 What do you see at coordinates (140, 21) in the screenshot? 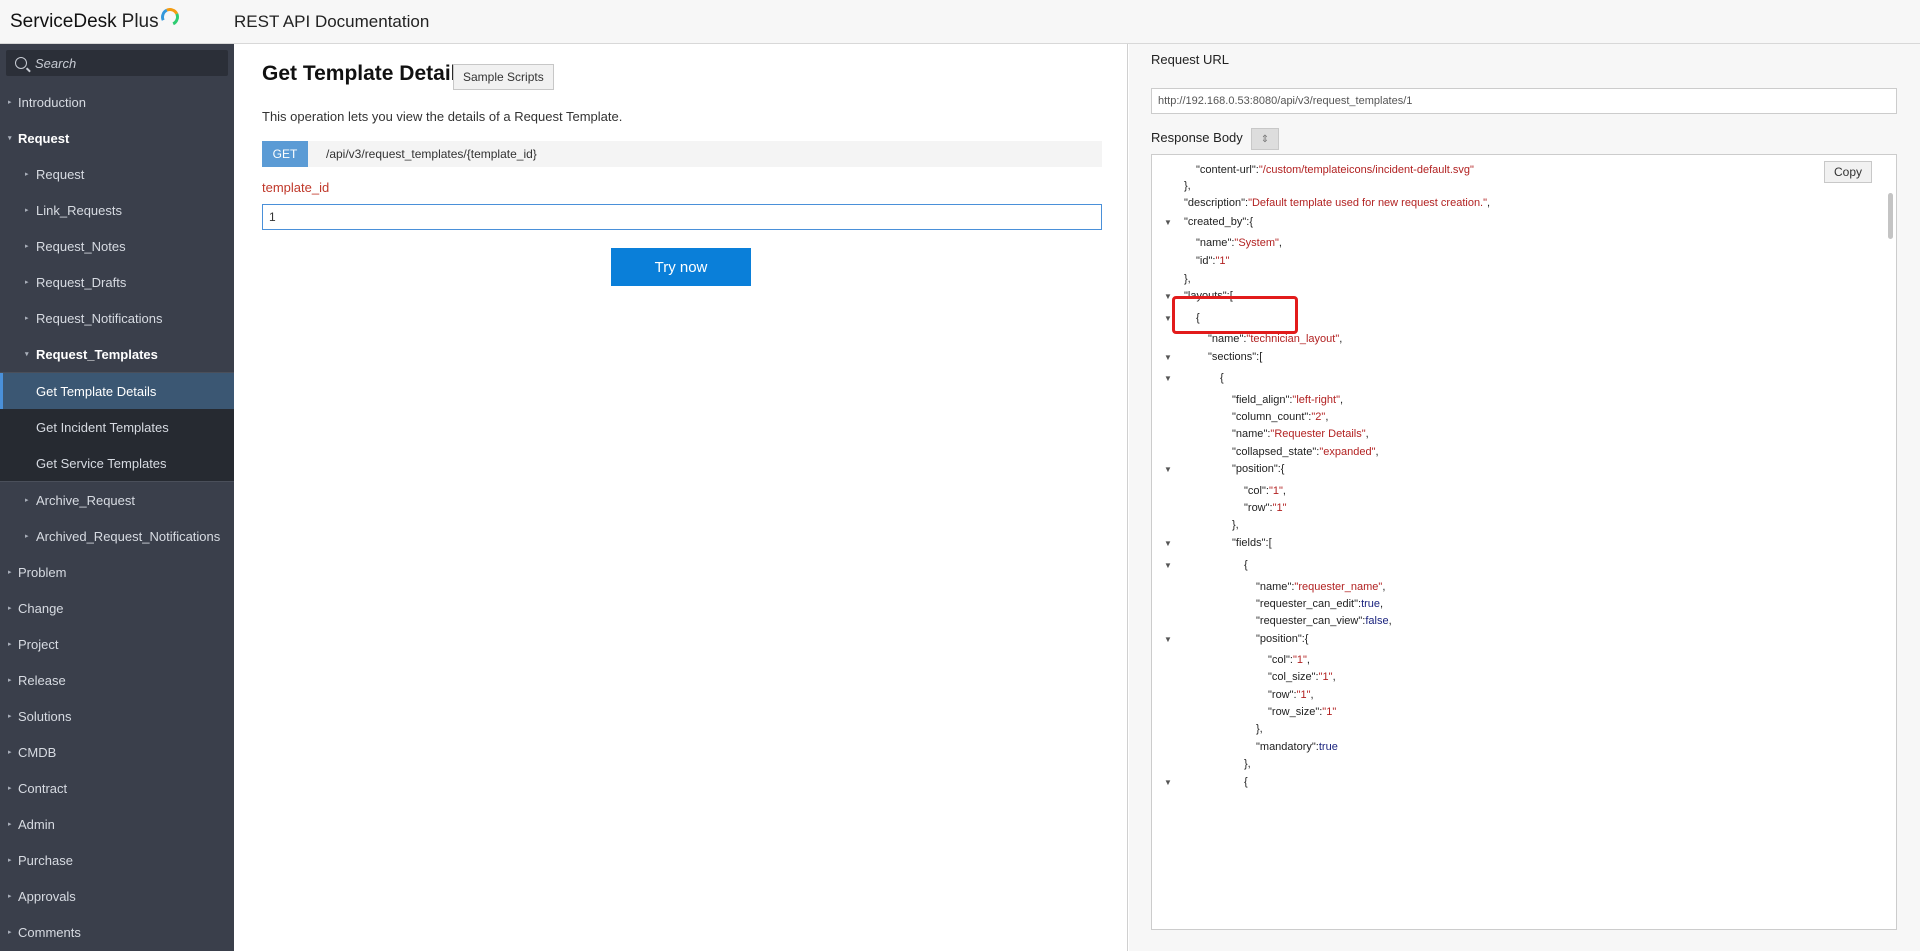
I see `logo-suffix: Plus` at bounding box center [140, 21].